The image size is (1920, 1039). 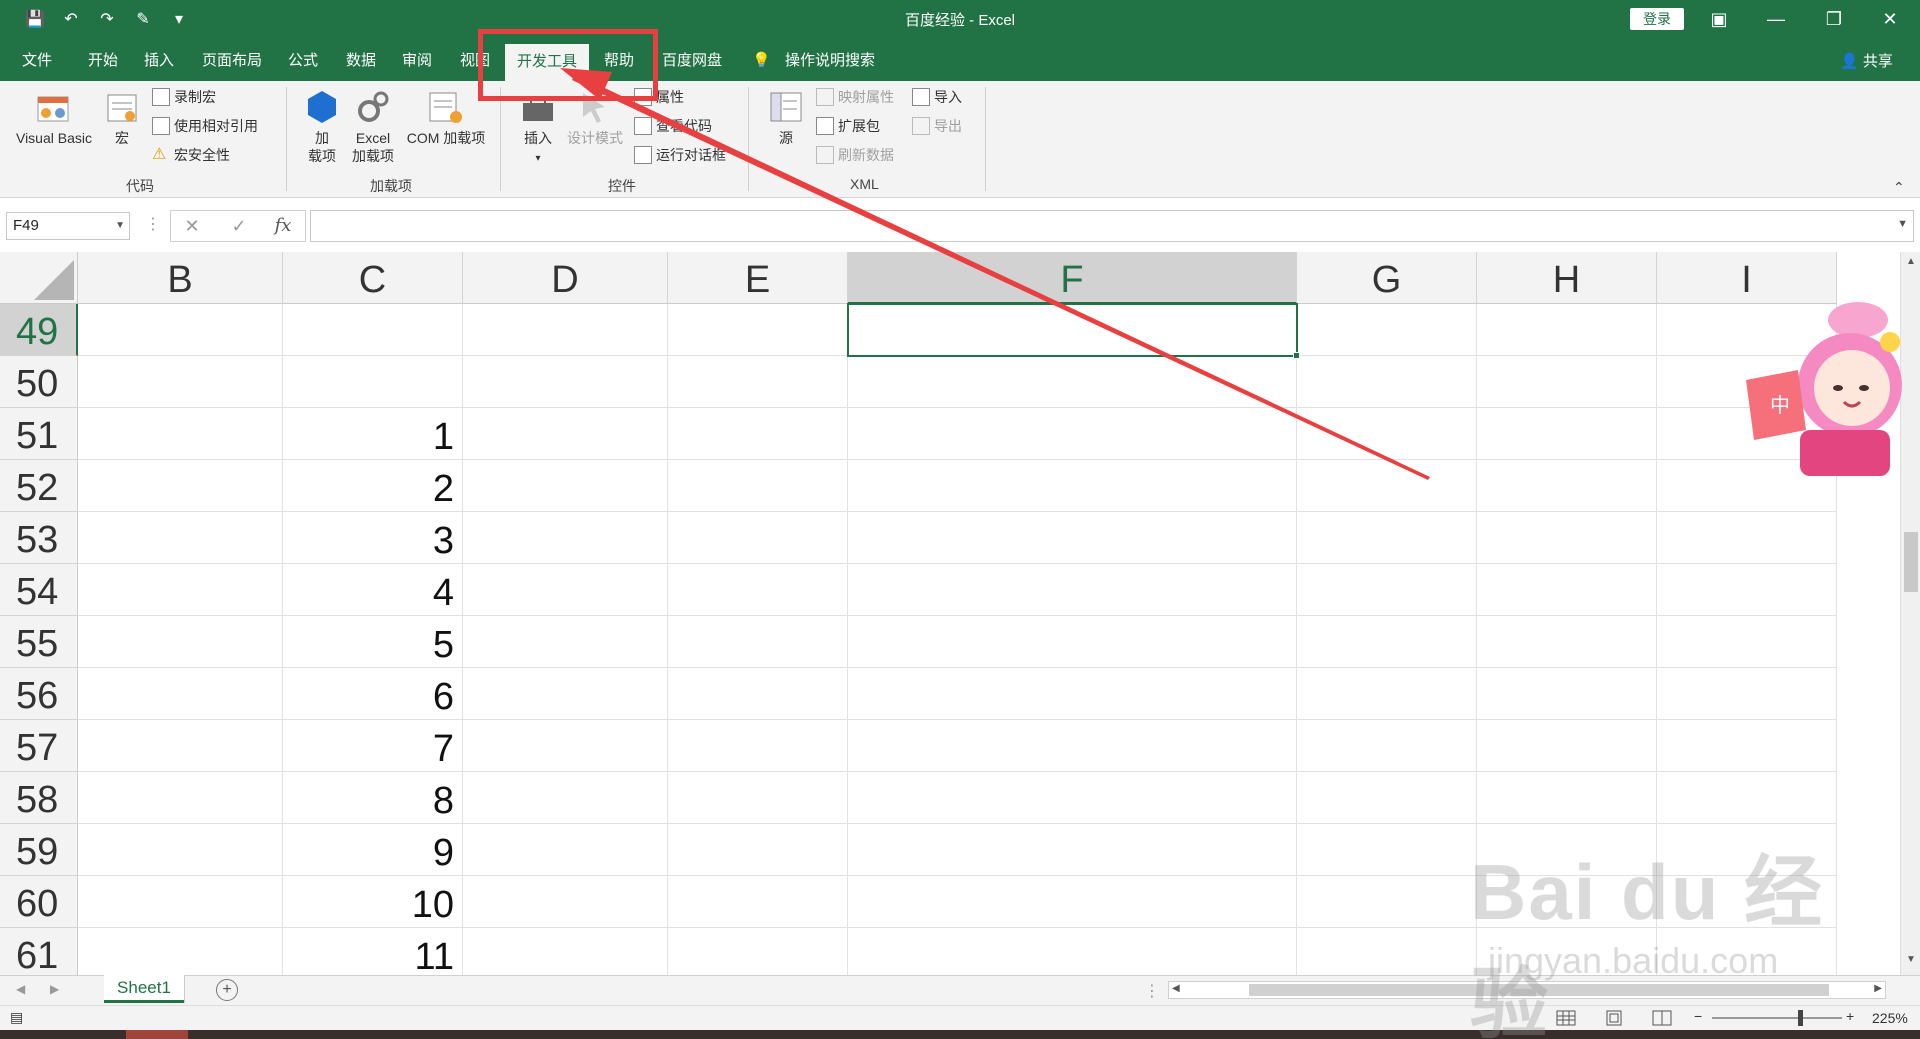 I want to click on cell-c: 3, so click(x=373, y=538).